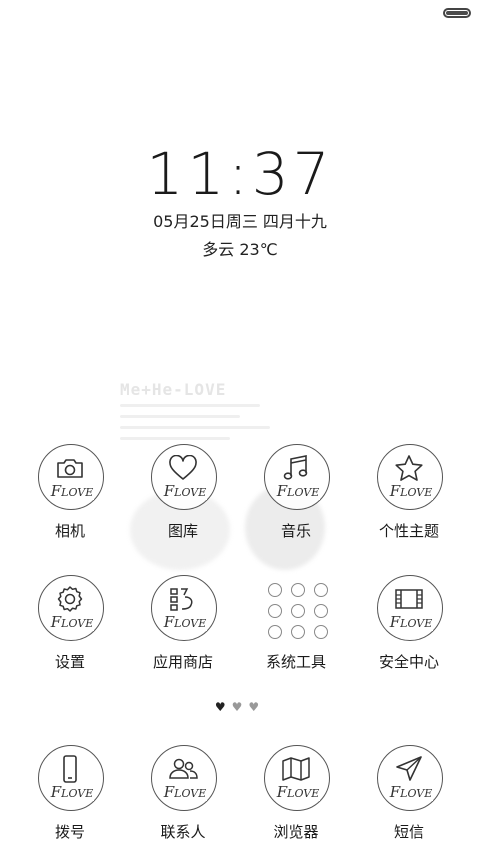 The image size is (480, 855). I want to click on app-store: FLOVE 应用商店, so click(184, 630).